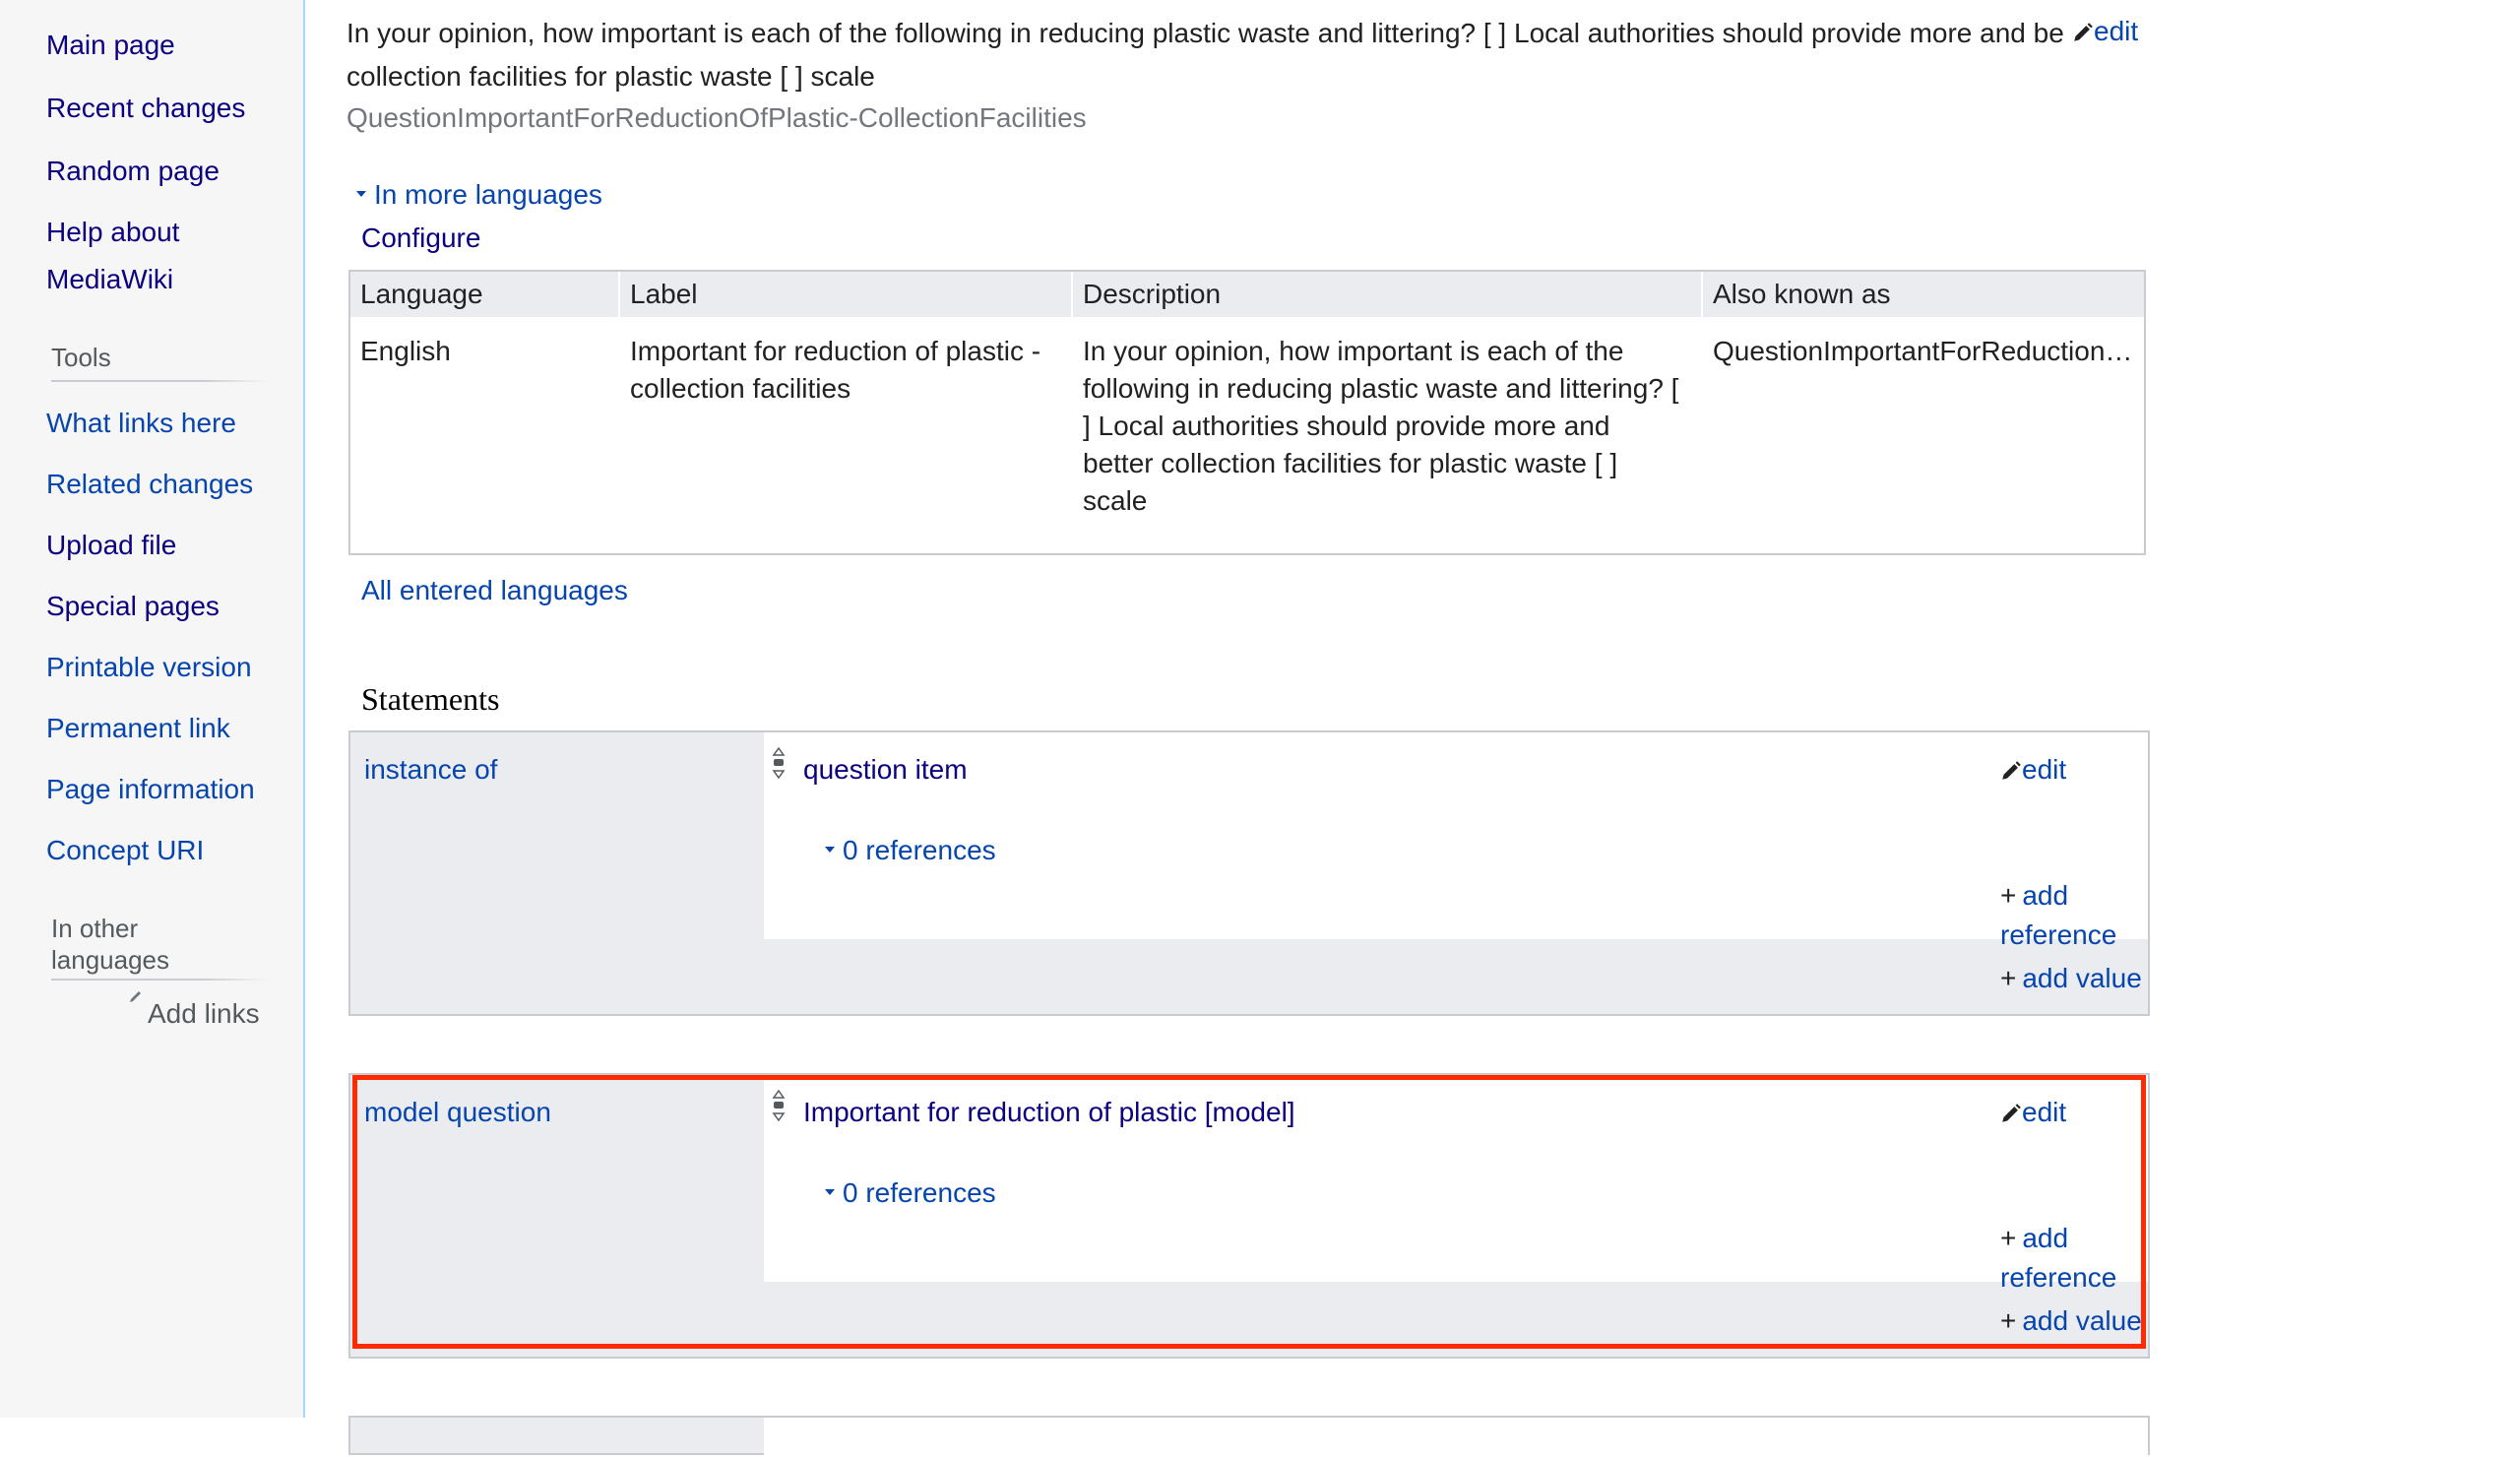 The image size is (2520, 1457). What do you see at coordinates (664, 294) in the screenshot?
I see `column-header-label: Label` at bounding box center [664, 294].